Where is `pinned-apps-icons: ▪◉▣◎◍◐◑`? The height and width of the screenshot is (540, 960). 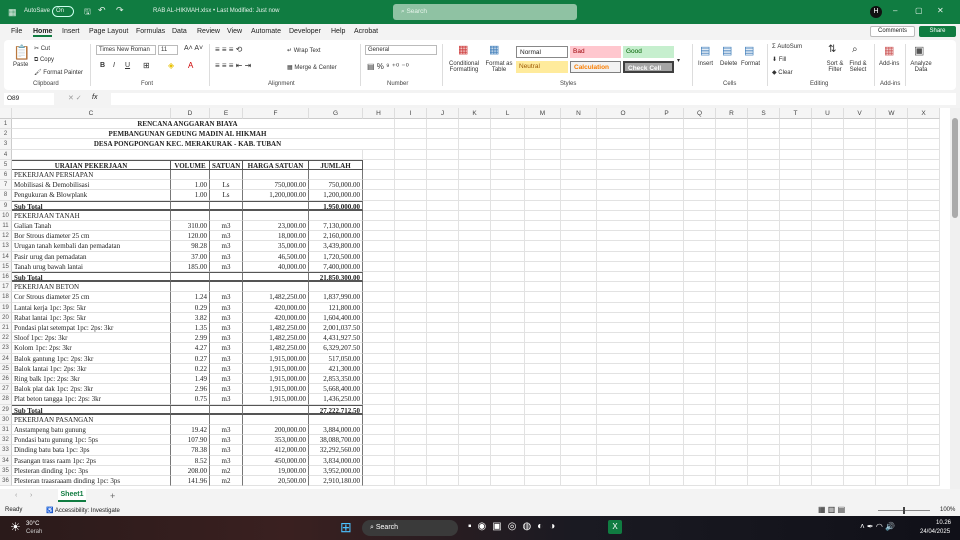
pinned-apps-icons: ▪◉▣◎◍◐◑ is located at coordinates (514, 526).